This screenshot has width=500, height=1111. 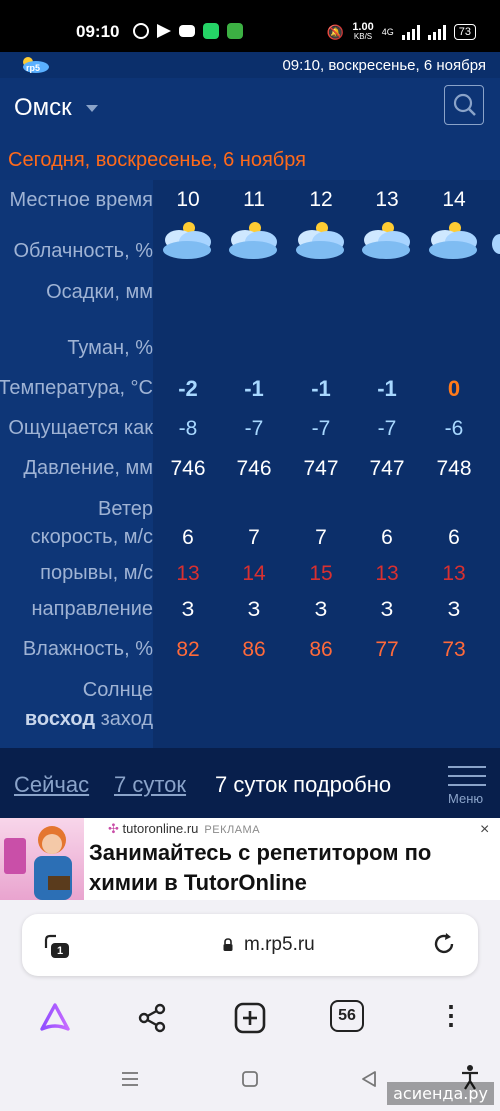 I want to click on header-datetime: 09:10, воскресенье, 6 ноября, so click(x=384, y=65).